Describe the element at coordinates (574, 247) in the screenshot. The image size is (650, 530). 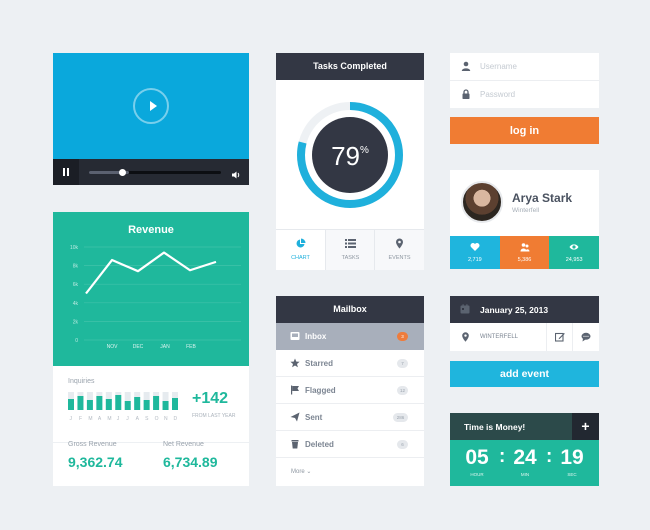
I see `eye-icon` at that location.